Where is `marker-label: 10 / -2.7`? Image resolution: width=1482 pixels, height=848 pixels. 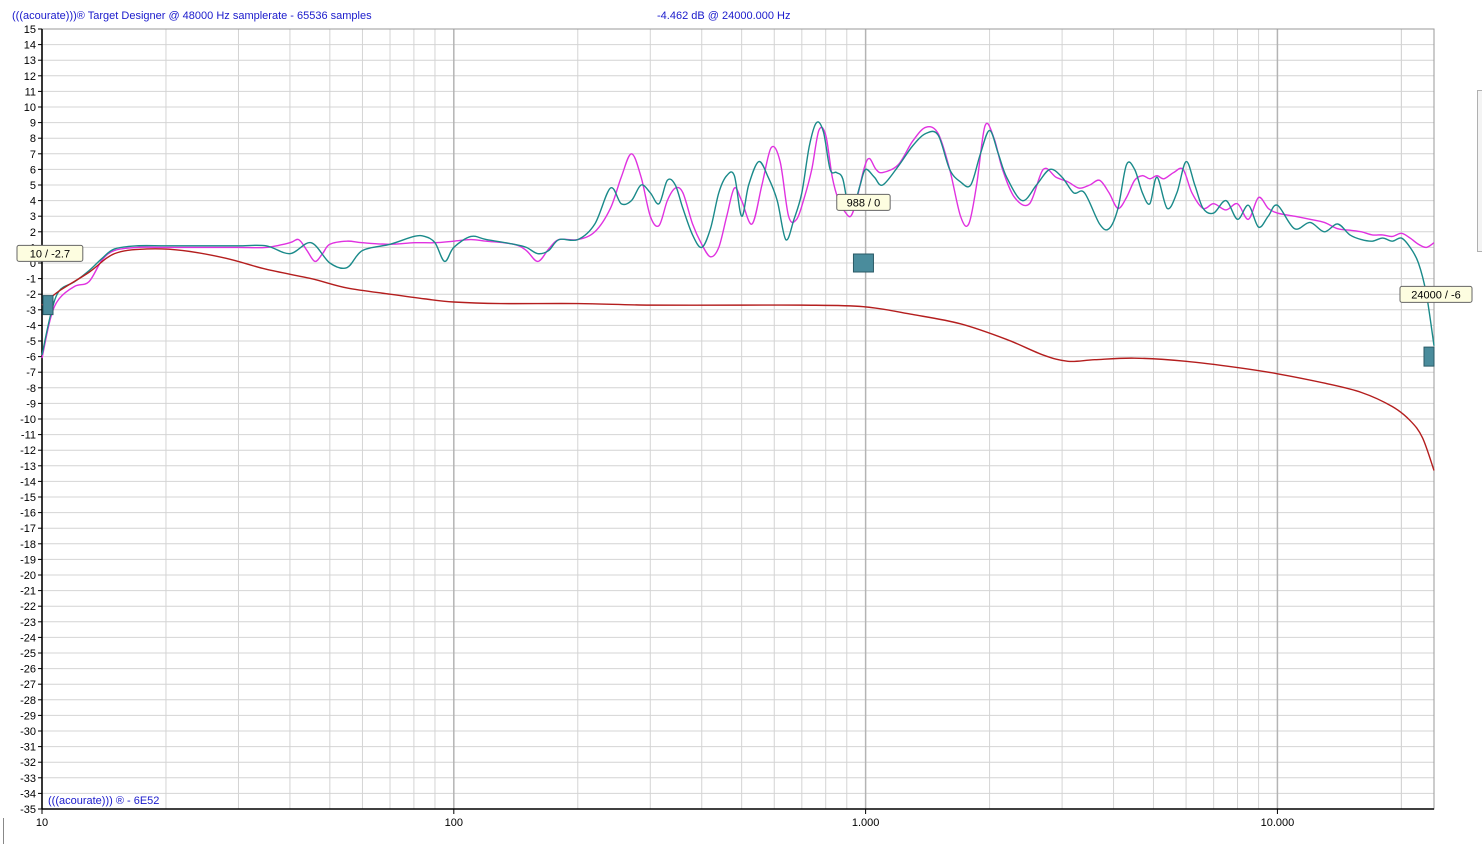 marker-label: 10 / -2.7 is located at coordinates (50, 254).